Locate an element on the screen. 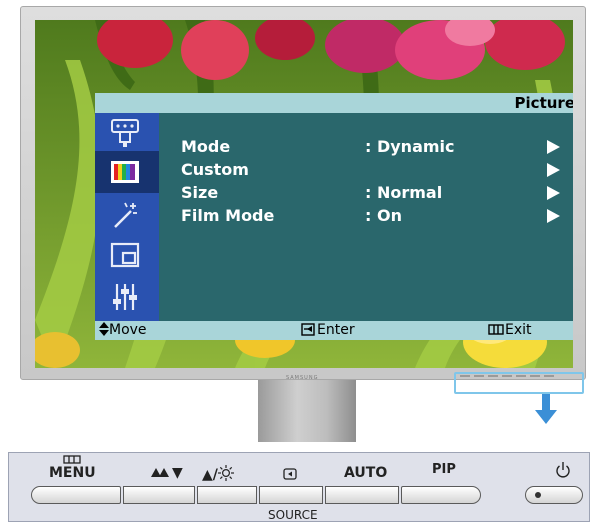  magic-down-label: ▼ is located at coordinates (166, 473).